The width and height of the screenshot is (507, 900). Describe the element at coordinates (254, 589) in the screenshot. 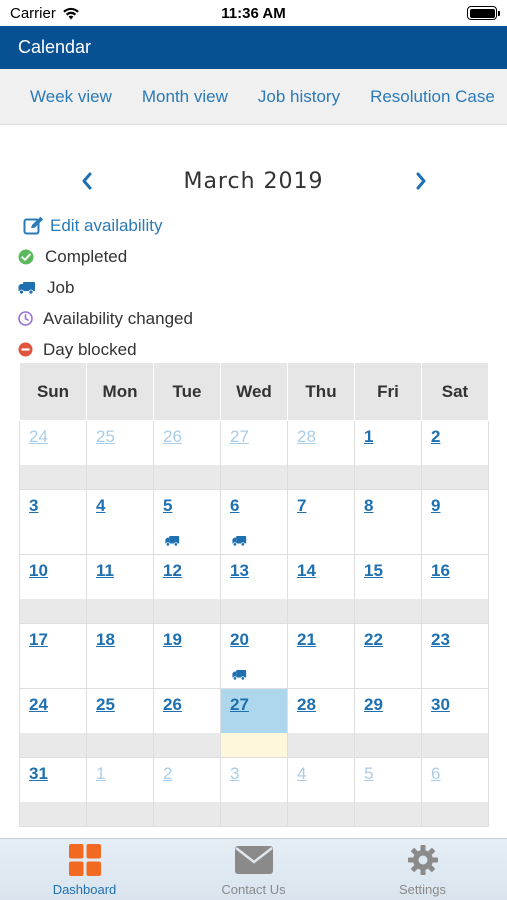

I see `calendar-day-cell: 13` at that location.